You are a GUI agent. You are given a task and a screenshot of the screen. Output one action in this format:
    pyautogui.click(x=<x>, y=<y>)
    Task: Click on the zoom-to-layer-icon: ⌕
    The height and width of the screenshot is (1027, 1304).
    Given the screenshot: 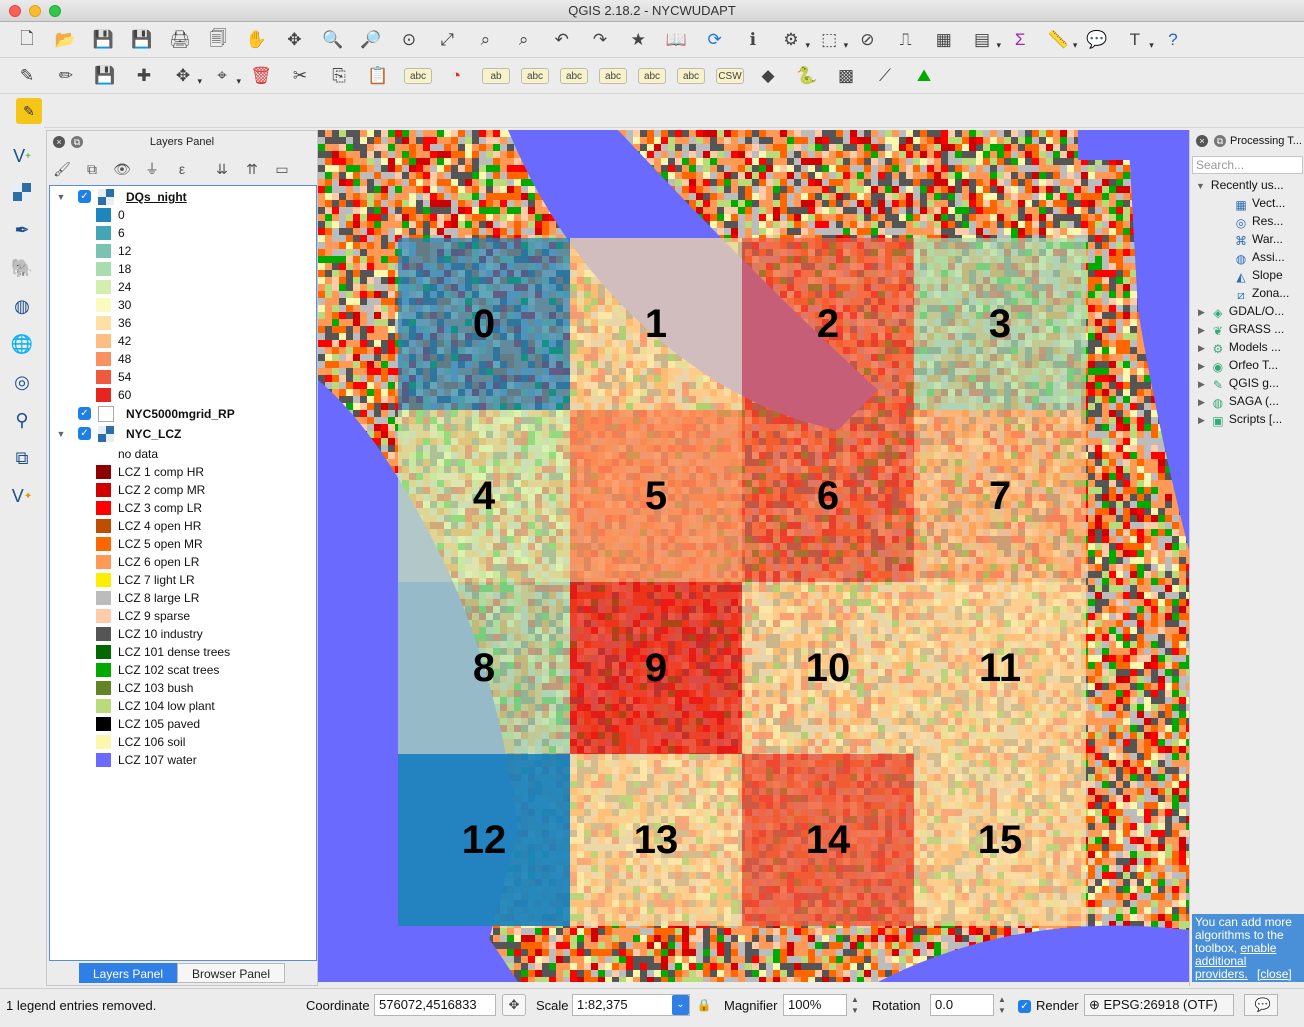 What is the action you would take?
    pyautogui.click(x=524, y=40)
    